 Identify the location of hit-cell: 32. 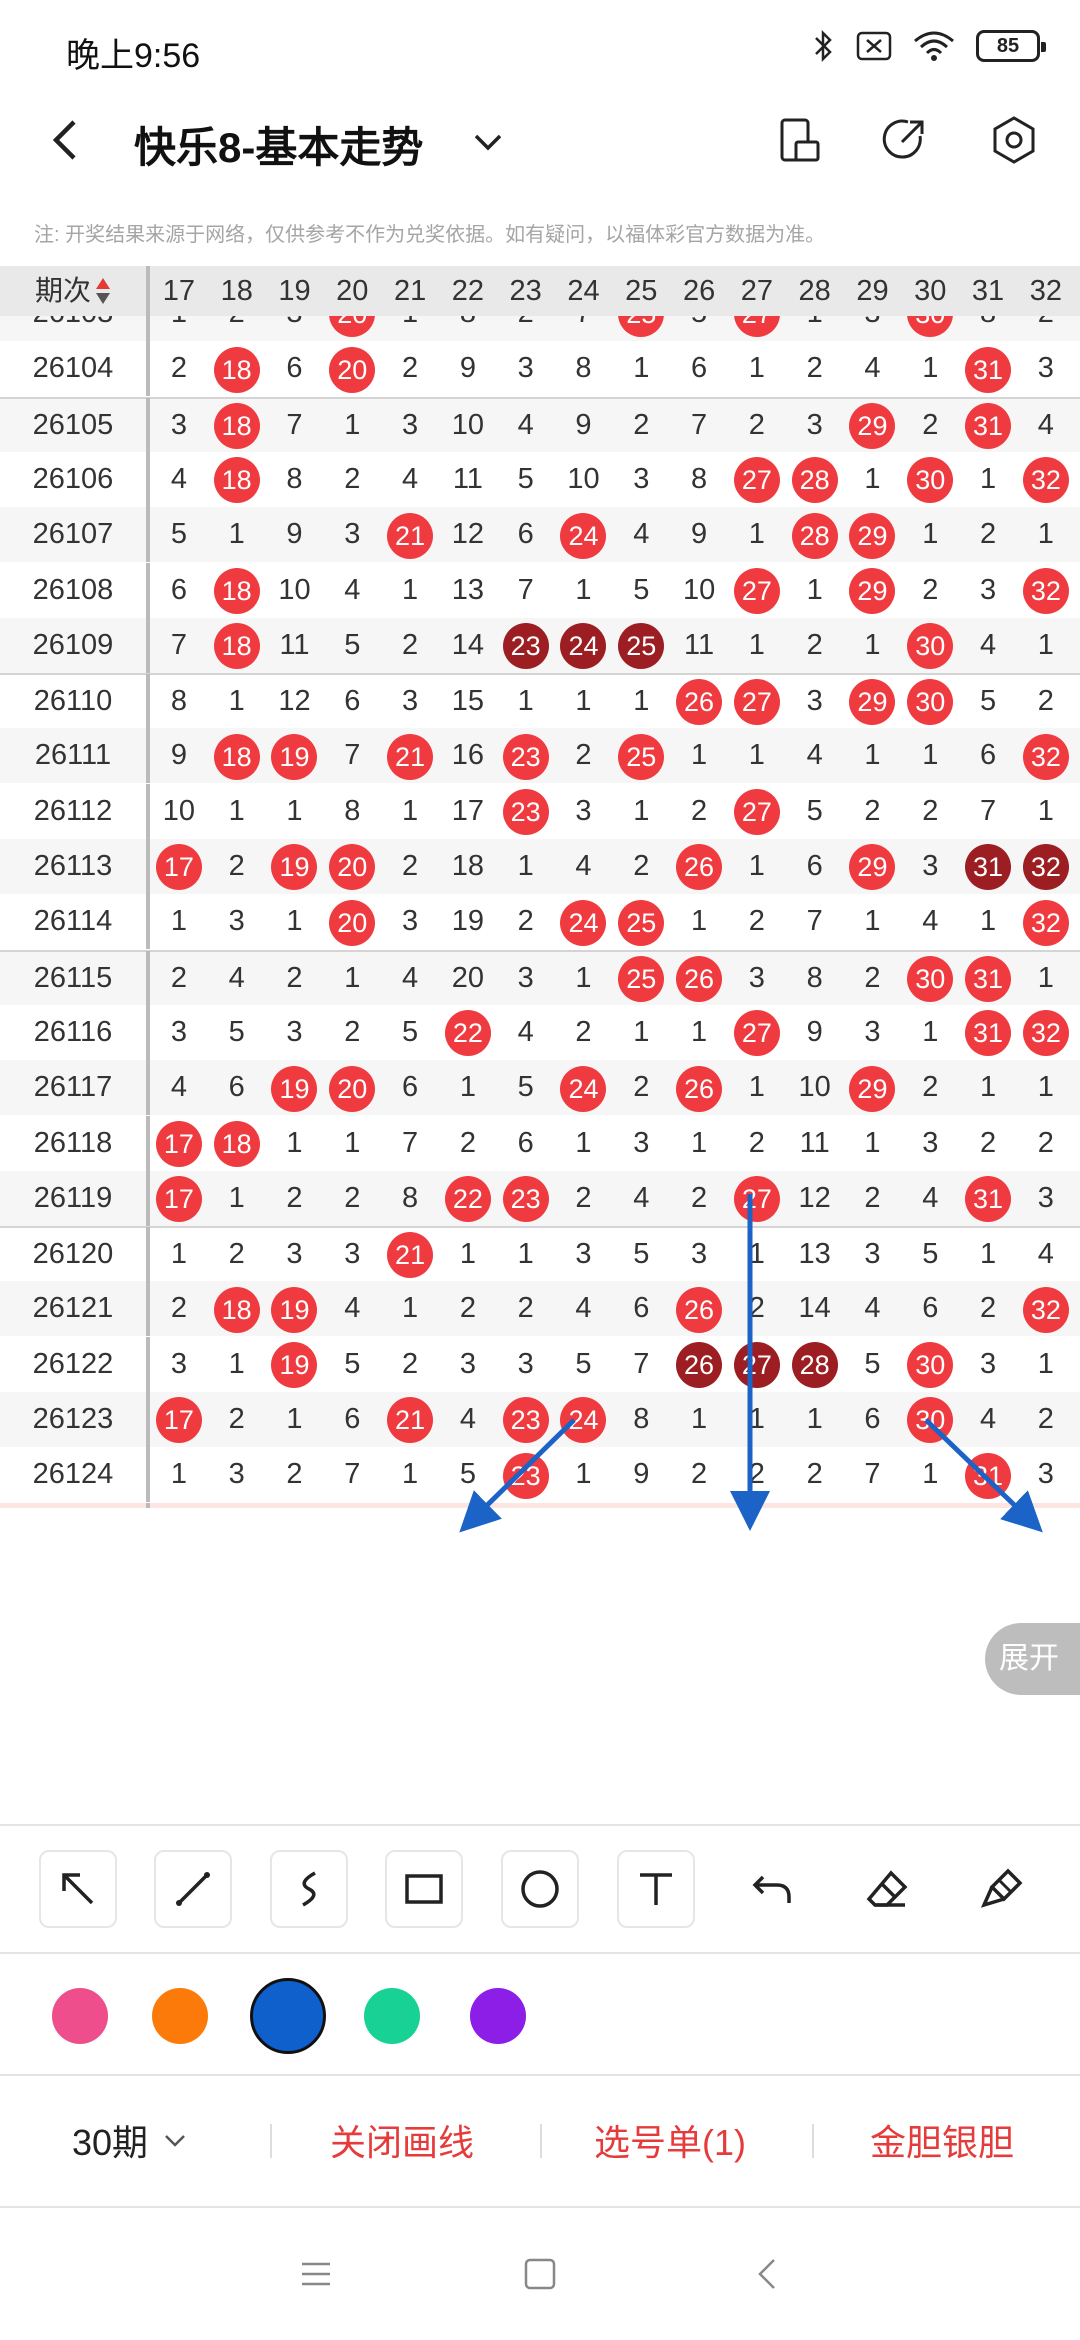
(1046, 479).